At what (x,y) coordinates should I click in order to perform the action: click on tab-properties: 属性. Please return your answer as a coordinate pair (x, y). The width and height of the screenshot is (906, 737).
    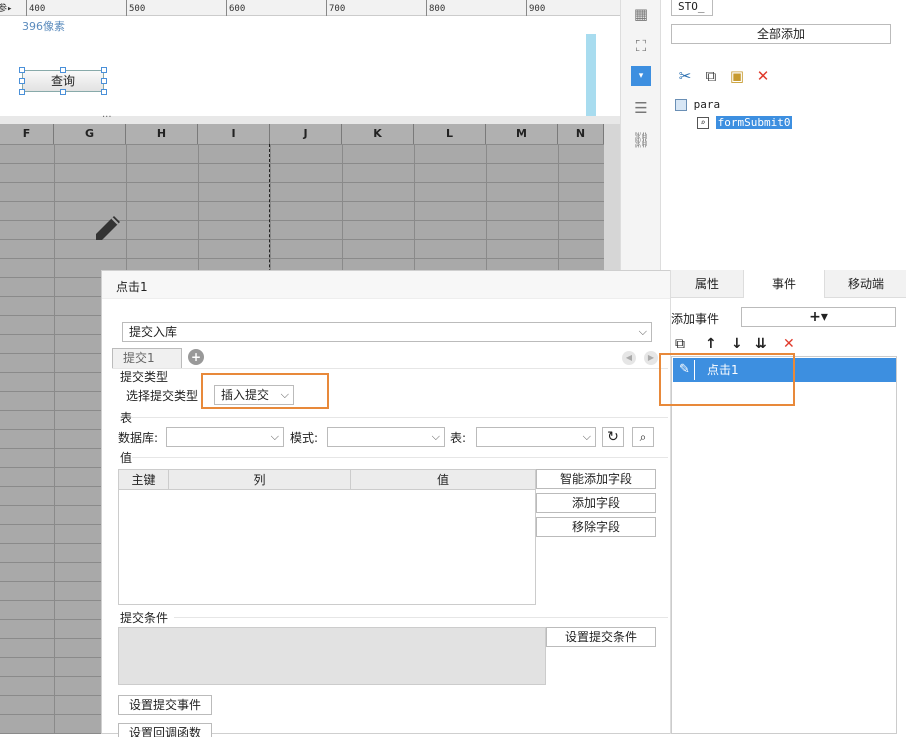
    Looking at the image, I should click on (707, 284).